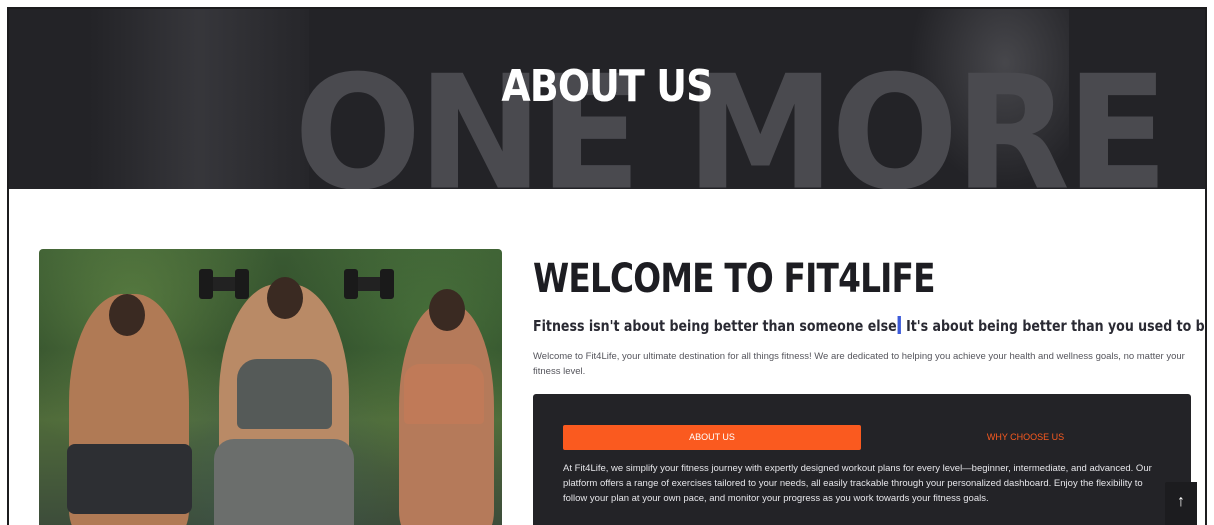  Describe the element at coordinates (712, 437) in the screenshot. I see `tab-about-us: ABOUT US` at that location.